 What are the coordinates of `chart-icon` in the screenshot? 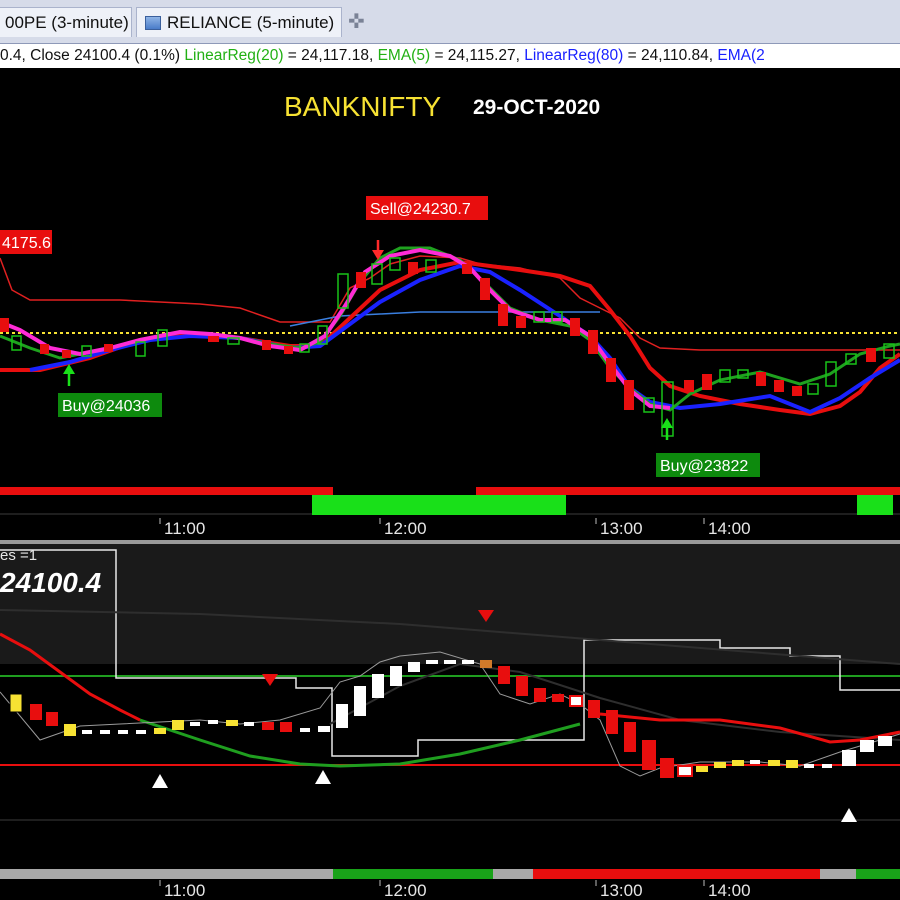 It's located at (153, 23).